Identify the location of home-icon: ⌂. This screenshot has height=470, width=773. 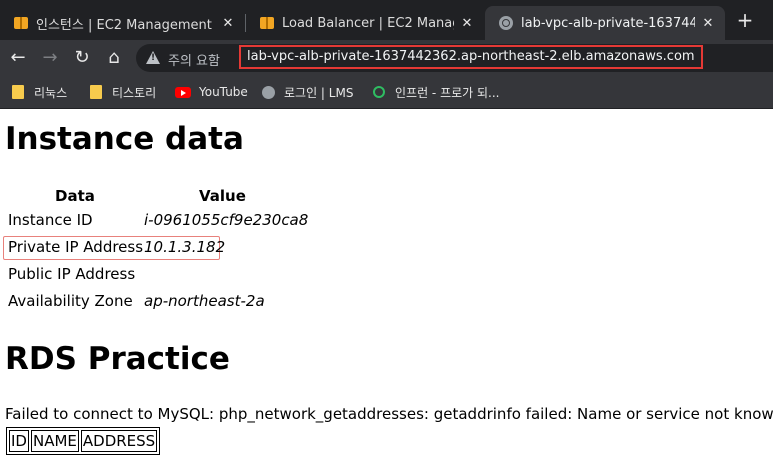
(114, 57).